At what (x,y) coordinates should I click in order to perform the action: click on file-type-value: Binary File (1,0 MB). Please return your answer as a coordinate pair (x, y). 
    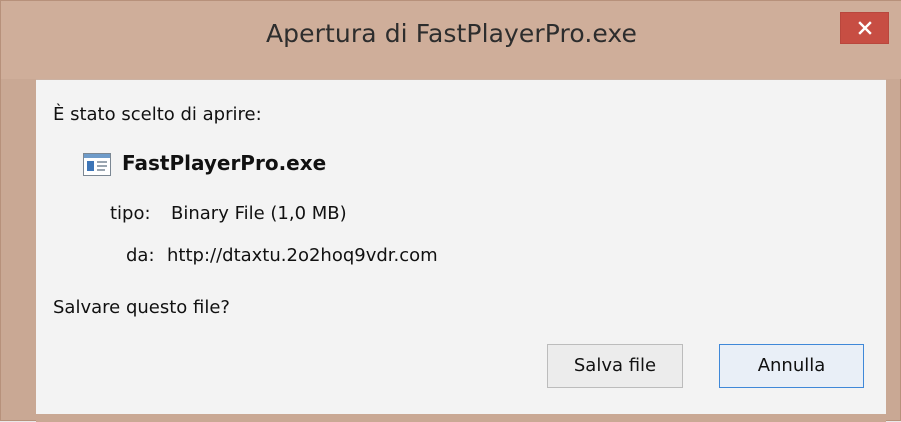
    Looking at the image, I should click on (259, 213).